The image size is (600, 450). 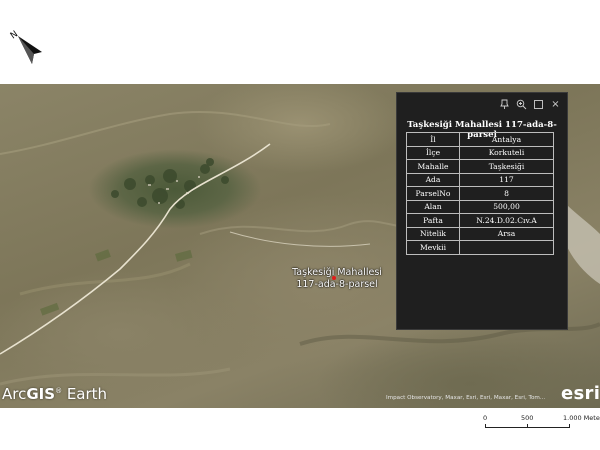 I want to click on logo-part: Earth, so click(x=85, y=394).